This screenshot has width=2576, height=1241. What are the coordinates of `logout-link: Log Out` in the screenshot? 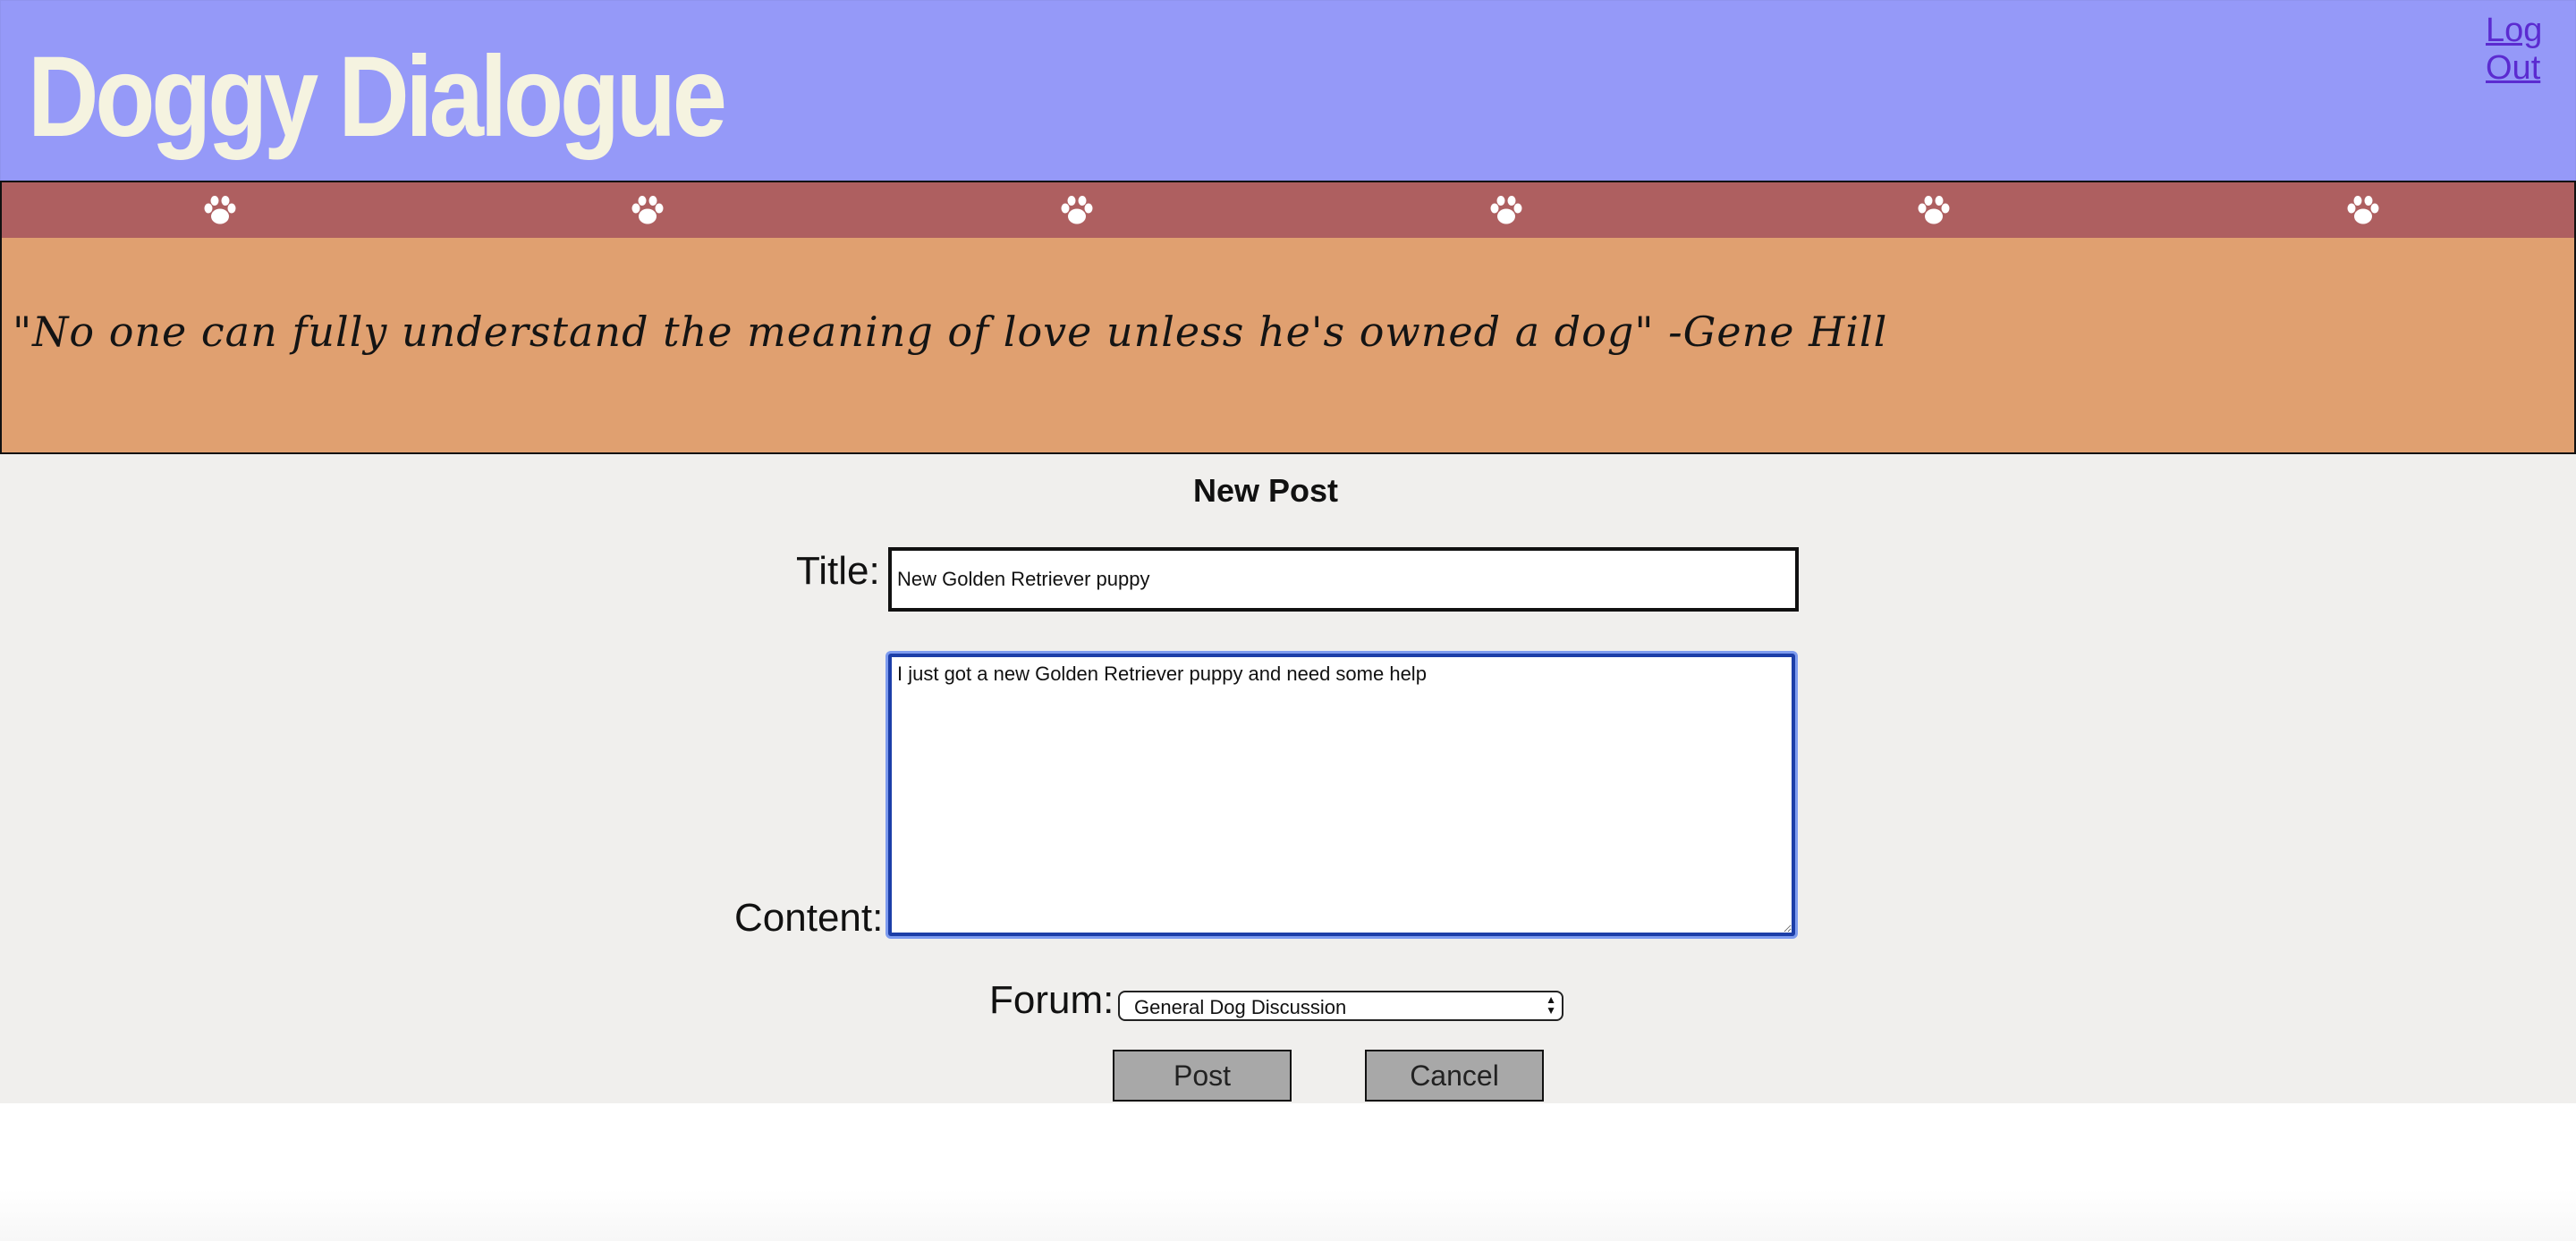 It's located at (2517, 49).